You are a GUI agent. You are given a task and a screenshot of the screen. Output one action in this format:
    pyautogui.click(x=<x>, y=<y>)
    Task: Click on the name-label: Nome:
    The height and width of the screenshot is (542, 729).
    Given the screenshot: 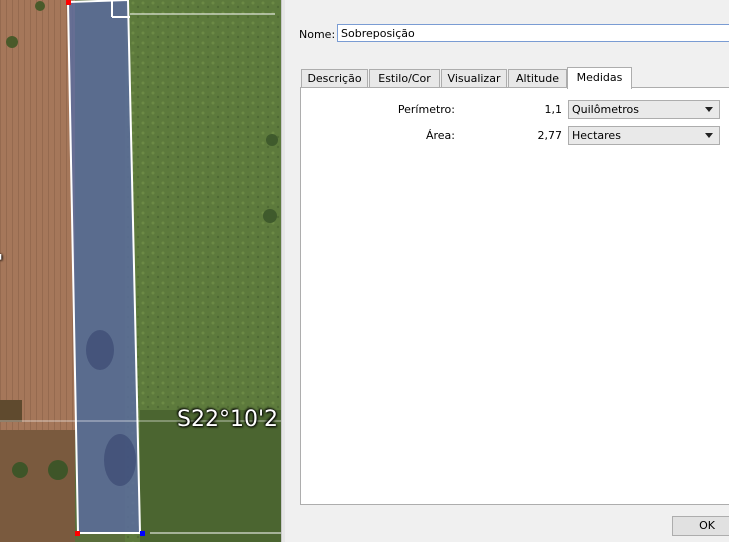 What is the action you would take?
    pyautogui.click(x=317, y=34)
    